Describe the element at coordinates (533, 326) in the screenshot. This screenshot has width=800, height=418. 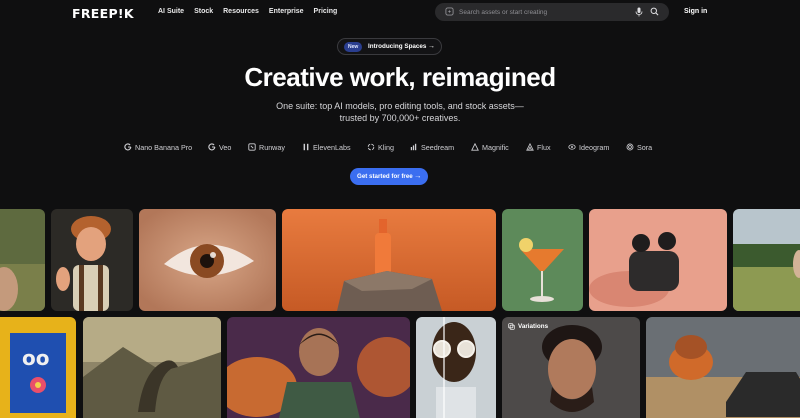
I see `variations-label: Variations` at that location.